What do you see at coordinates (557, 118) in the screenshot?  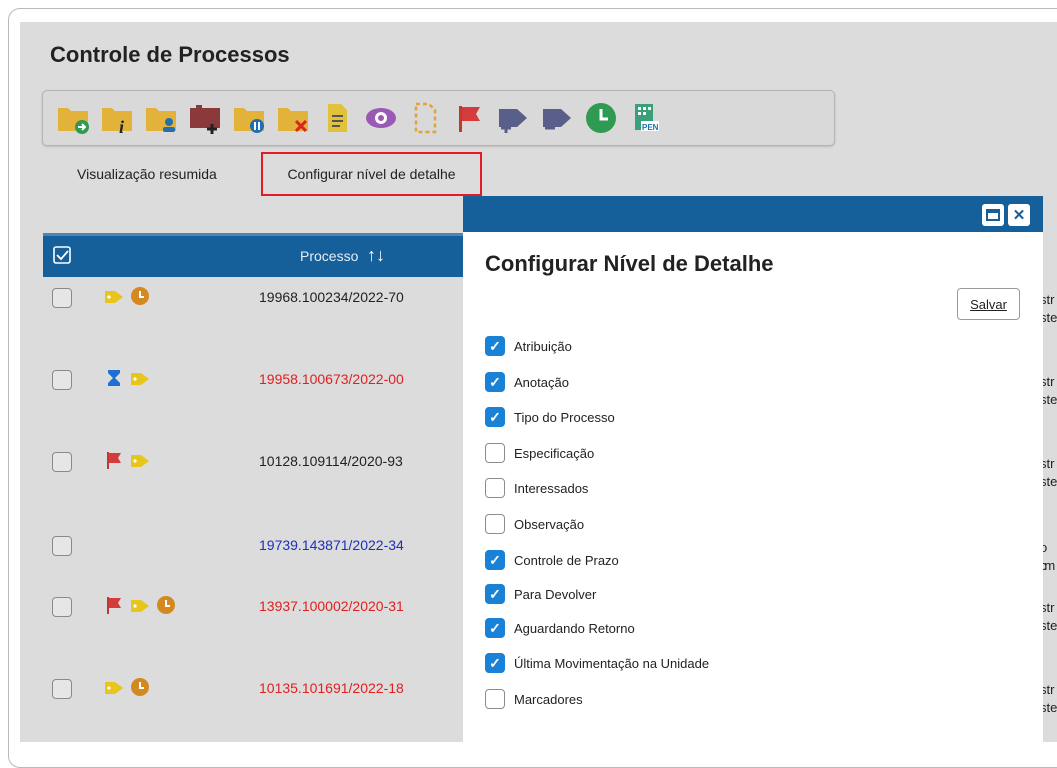 I see `tag-minus-icon` at bounding box center [557, 118].